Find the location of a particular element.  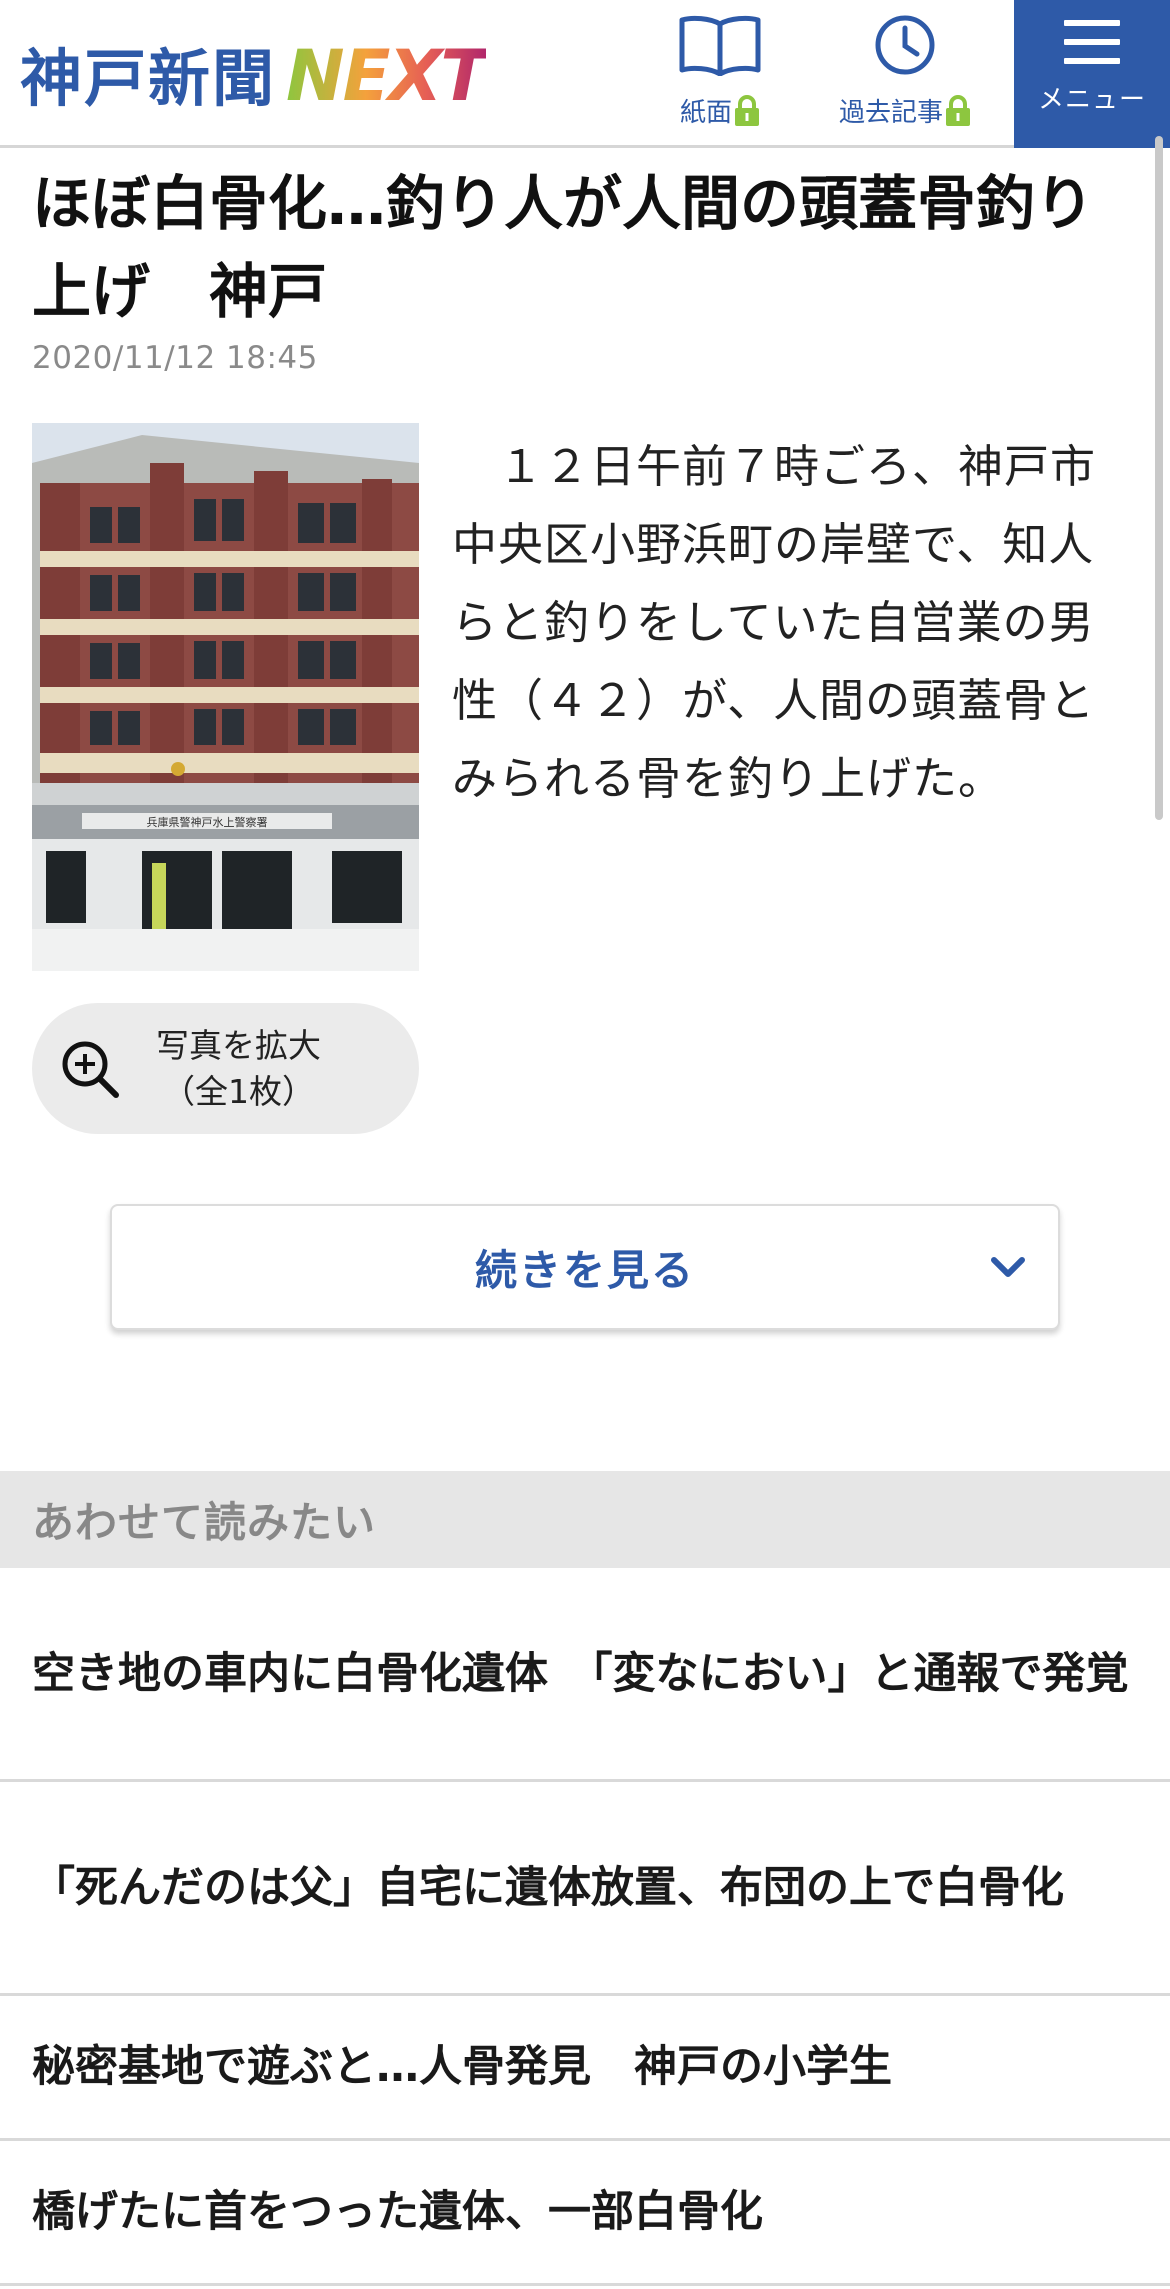

related-section-header: あわせて読みたい is located at coordinates (585, 1519).